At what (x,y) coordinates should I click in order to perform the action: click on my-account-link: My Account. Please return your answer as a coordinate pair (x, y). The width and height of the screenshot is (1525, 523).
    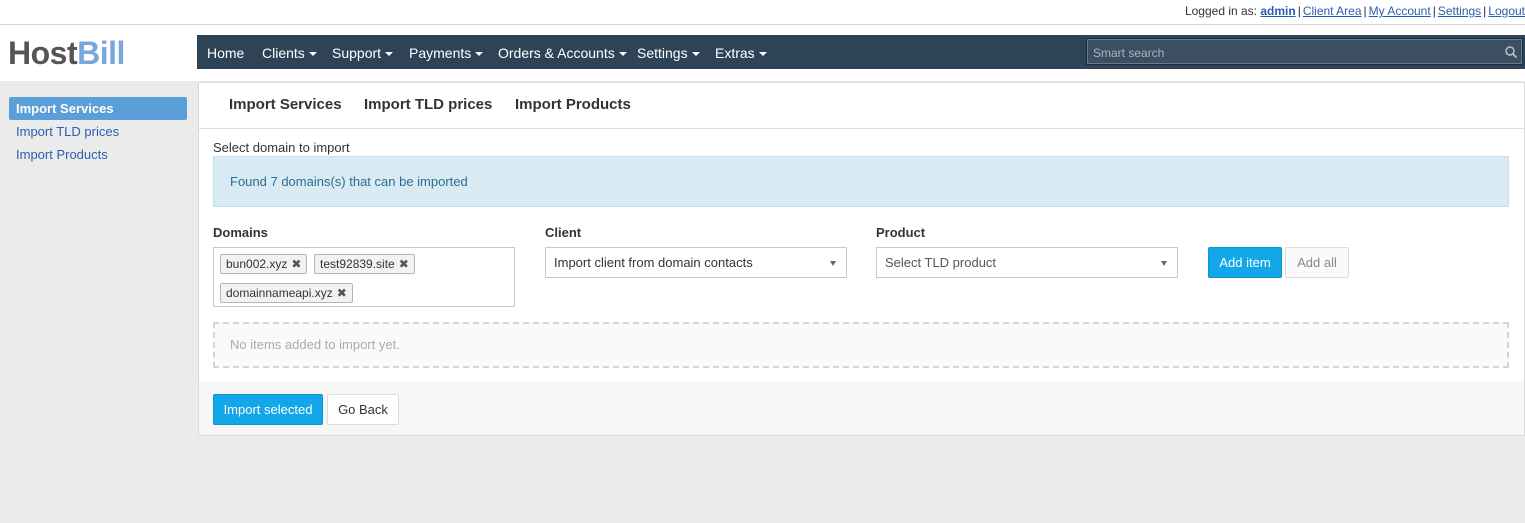
    Looking at the image, I should click on (1400, 11).